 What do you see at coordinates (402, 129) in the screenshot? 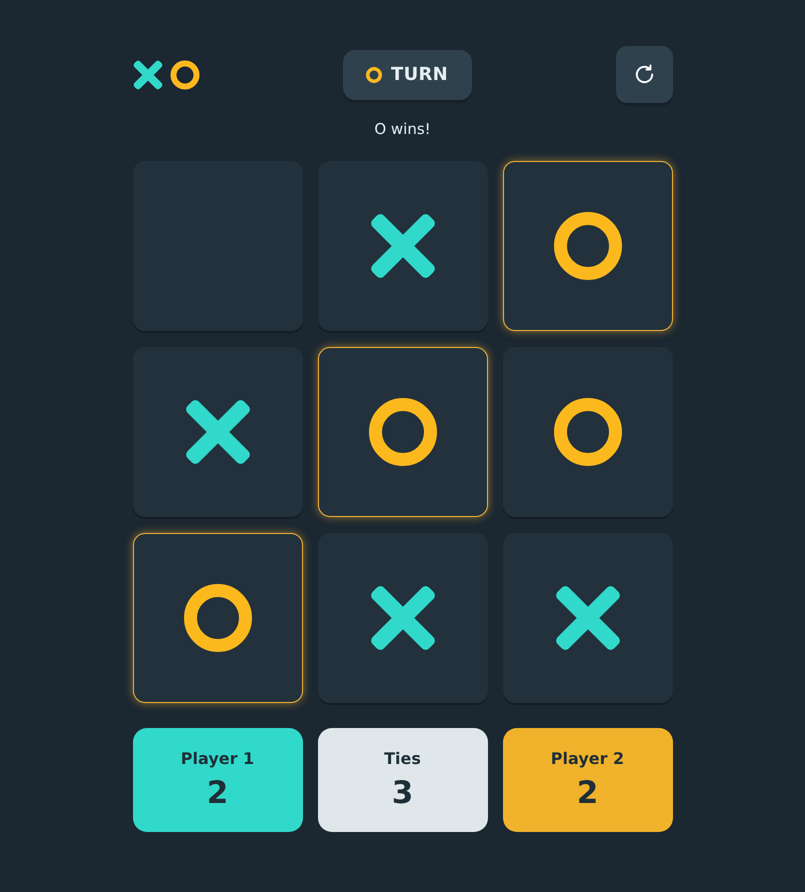
I see `status-message: O wins!` at bounding box center [402, 129].